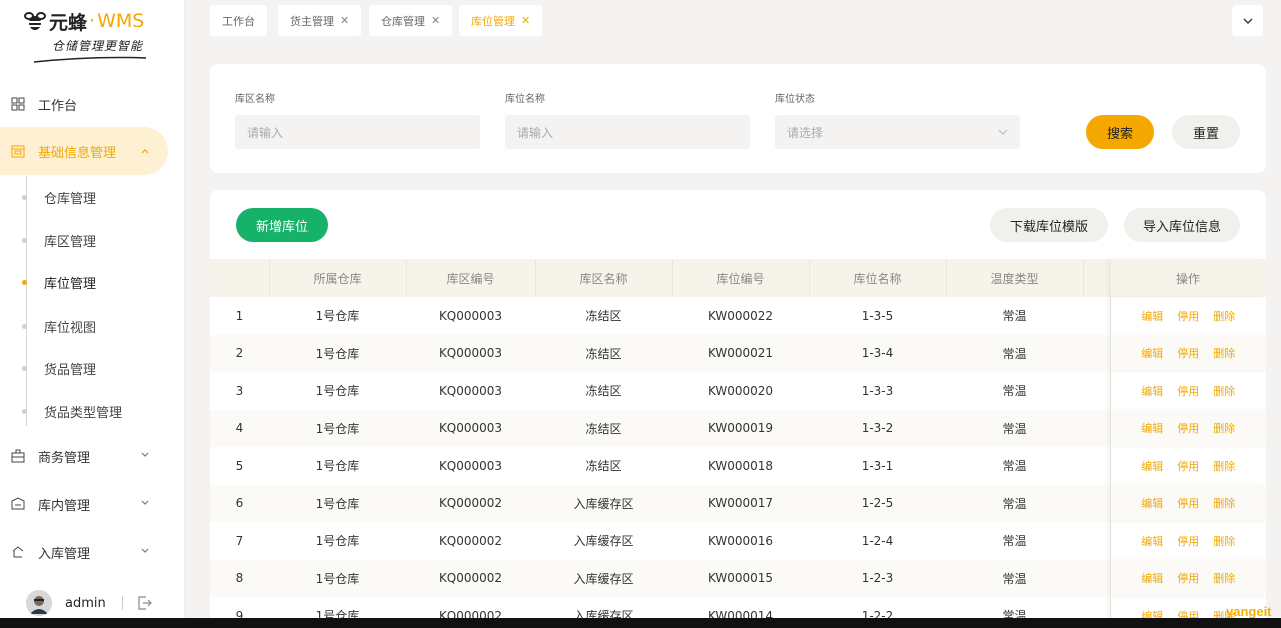  I want to click on tab-dashboard: 工作台, so click(238, 20).